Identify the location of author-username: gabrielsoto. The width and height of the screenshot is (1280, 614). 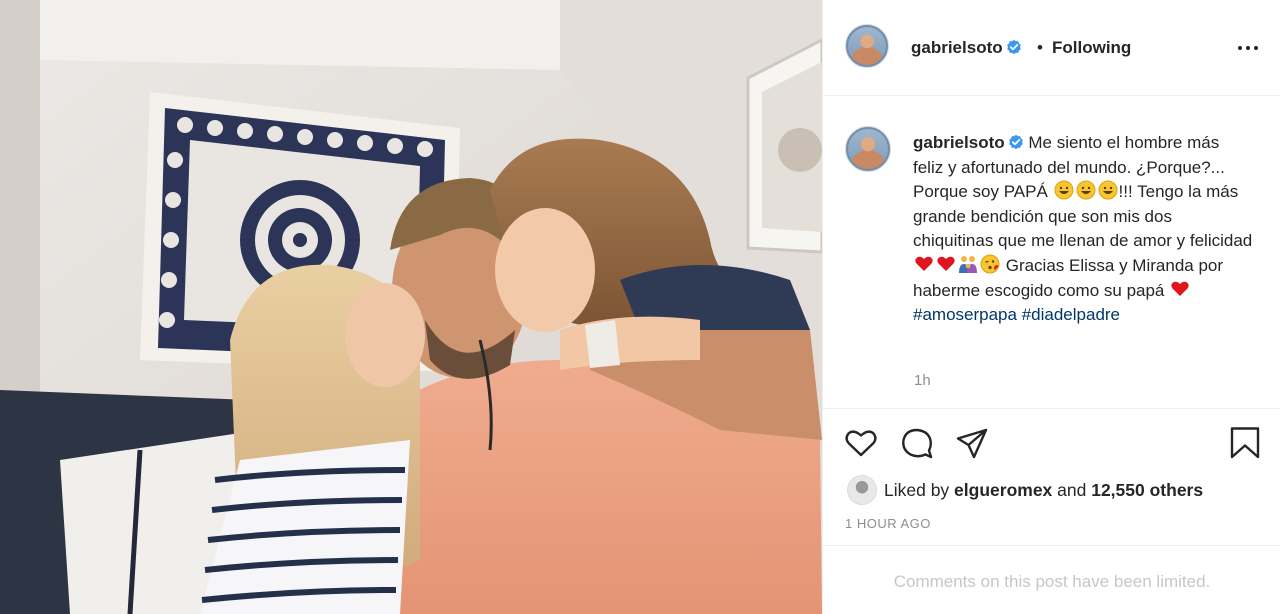
(966, 48).